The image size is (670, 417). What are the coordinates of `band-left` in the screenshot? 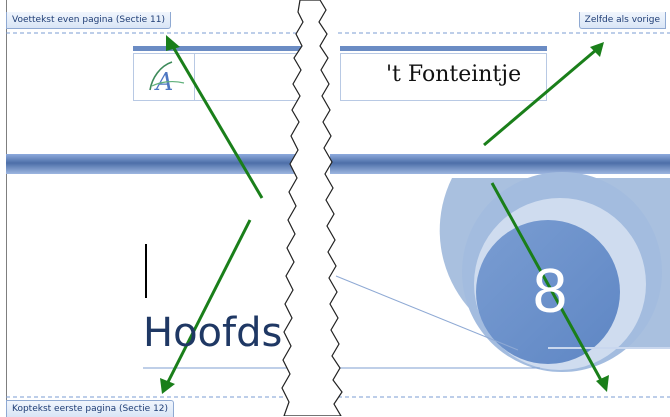 It's located at (153, 164).